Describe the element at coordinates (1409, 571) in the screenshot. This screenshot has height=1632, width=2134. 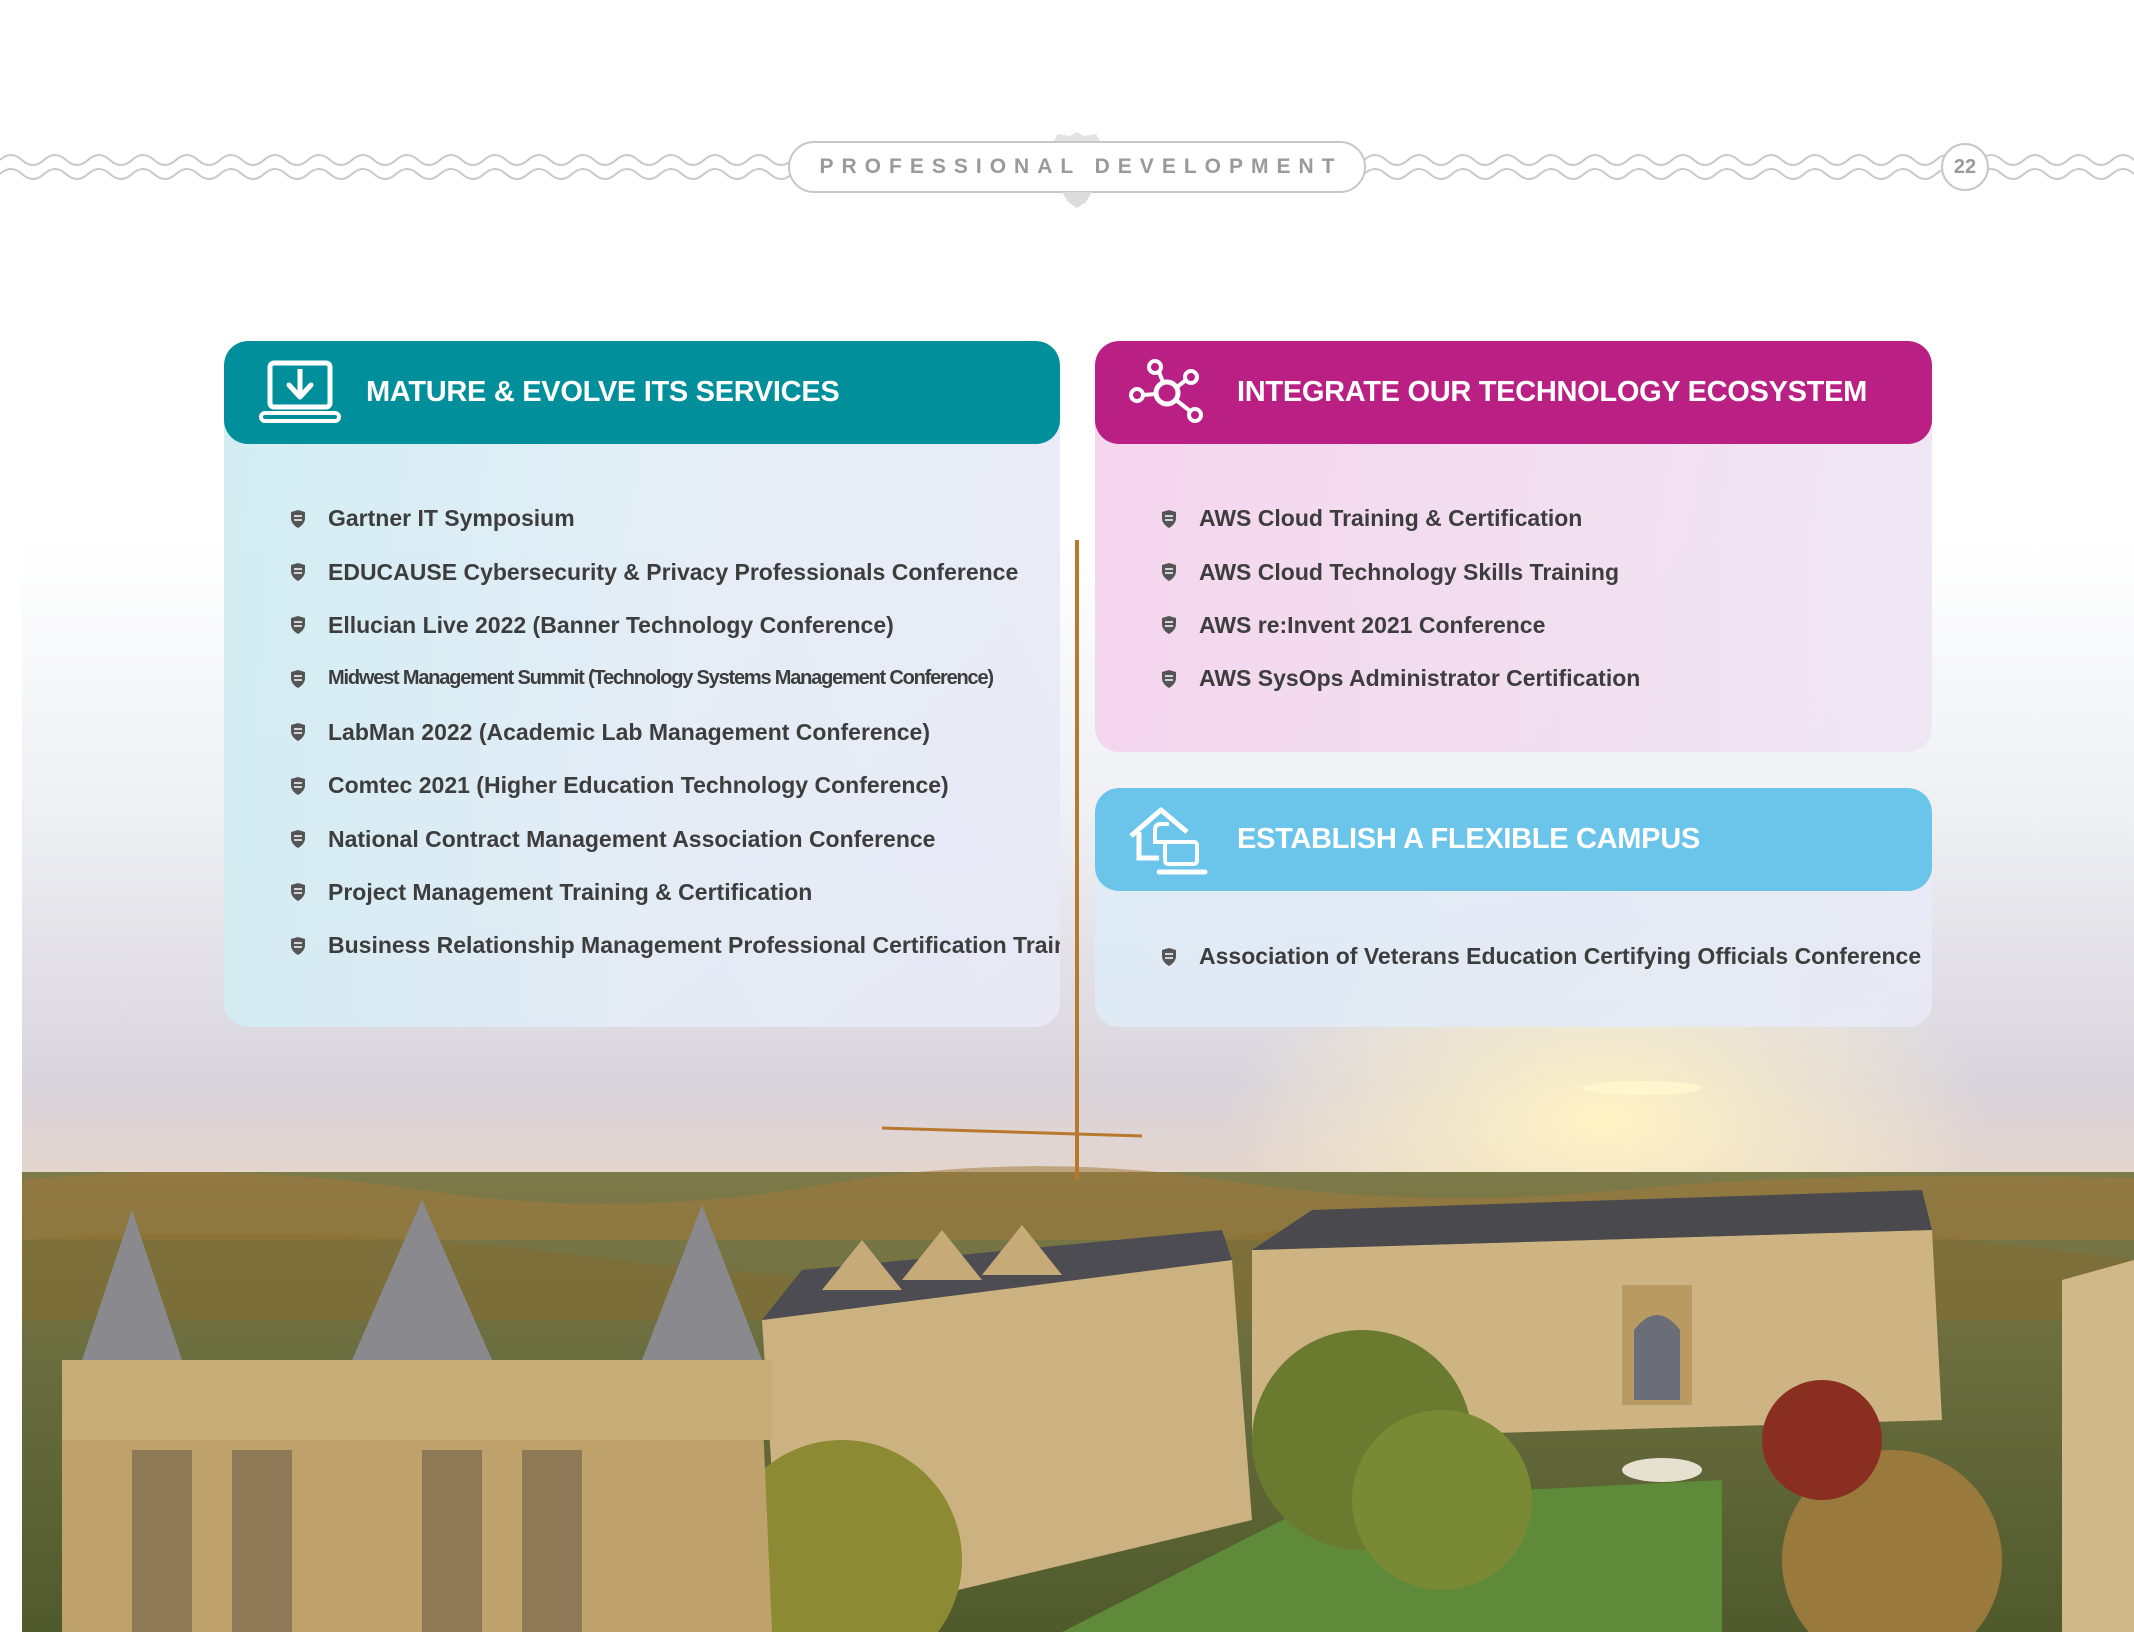
I see `list-item-text: AWS Cloud Technology Skills Training` at that location.